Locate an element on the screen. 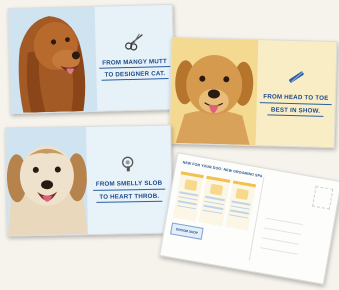  tagline-panel: FROM HEAD TO TOE BEST IN SHOW. is located at coordinates (296, 94).